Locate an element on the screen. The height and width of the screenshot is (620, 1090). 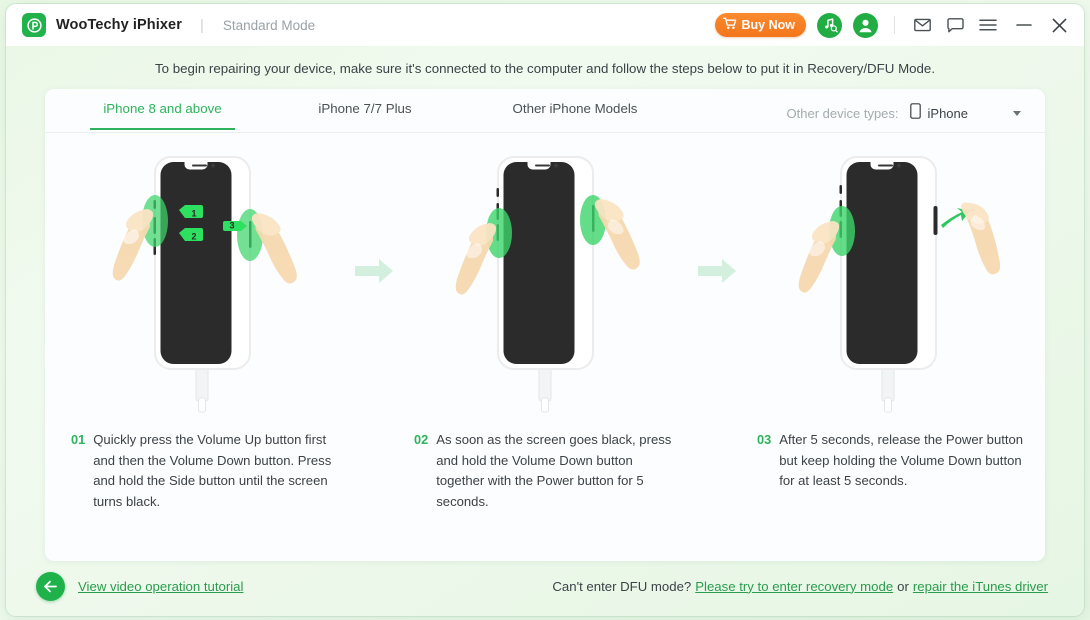
brand-name: WooTechy iPhixer is located at coordinates (119, 25).